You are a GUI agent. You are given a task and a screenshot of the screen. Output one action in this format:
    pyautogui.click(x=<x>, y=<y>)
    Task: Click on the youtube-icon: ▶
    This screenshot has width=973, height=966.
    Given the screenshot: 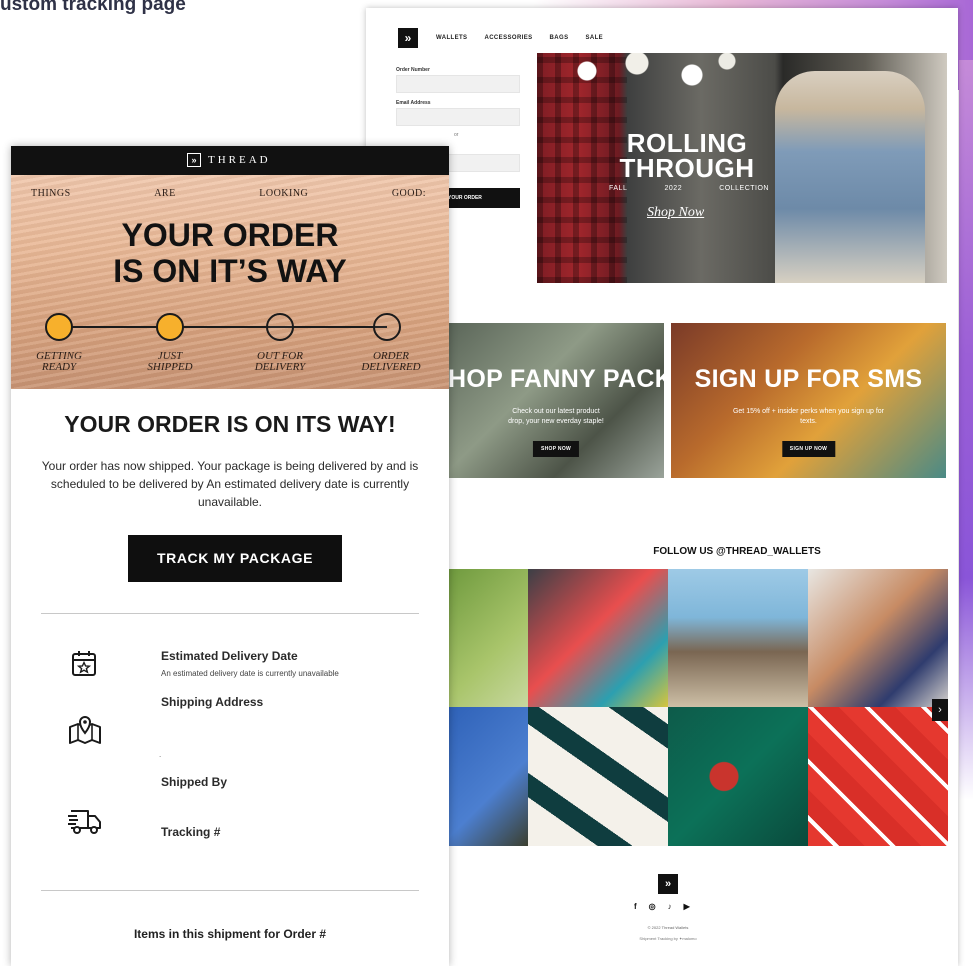 What is the action you would take?
    pyautogui.click(x=687, y=906)
    